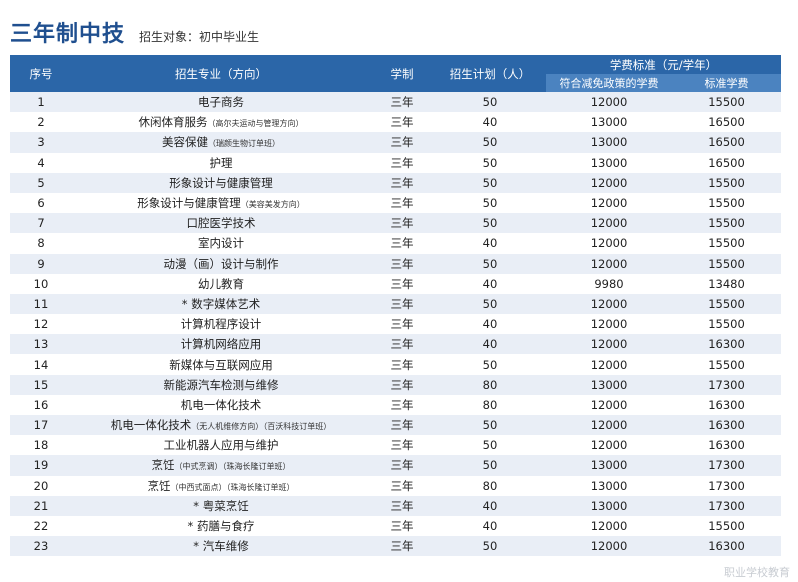 This screenshot has width=798, height=582. I want to click on table-row: 20 烹饪（中西式面点）（珠海长隆订单班） 三年 80 13000 17300, so click(395, 485).